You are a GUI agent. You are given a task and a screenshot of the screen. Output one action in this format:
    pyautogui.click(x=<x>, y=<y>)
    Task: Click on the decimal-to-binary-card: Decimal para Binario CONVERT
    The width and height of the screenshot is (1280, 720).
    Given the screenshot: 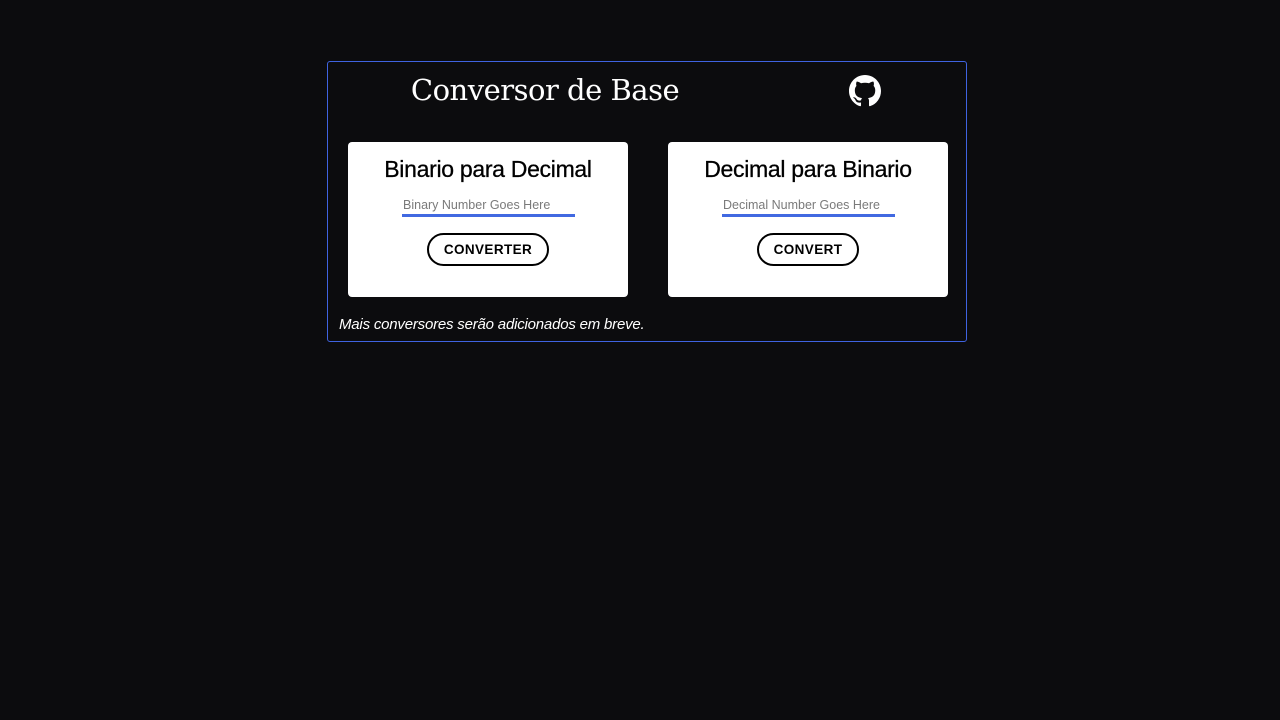 What is the action you would take?
    pyautogui.click(x=808, y=219)
    